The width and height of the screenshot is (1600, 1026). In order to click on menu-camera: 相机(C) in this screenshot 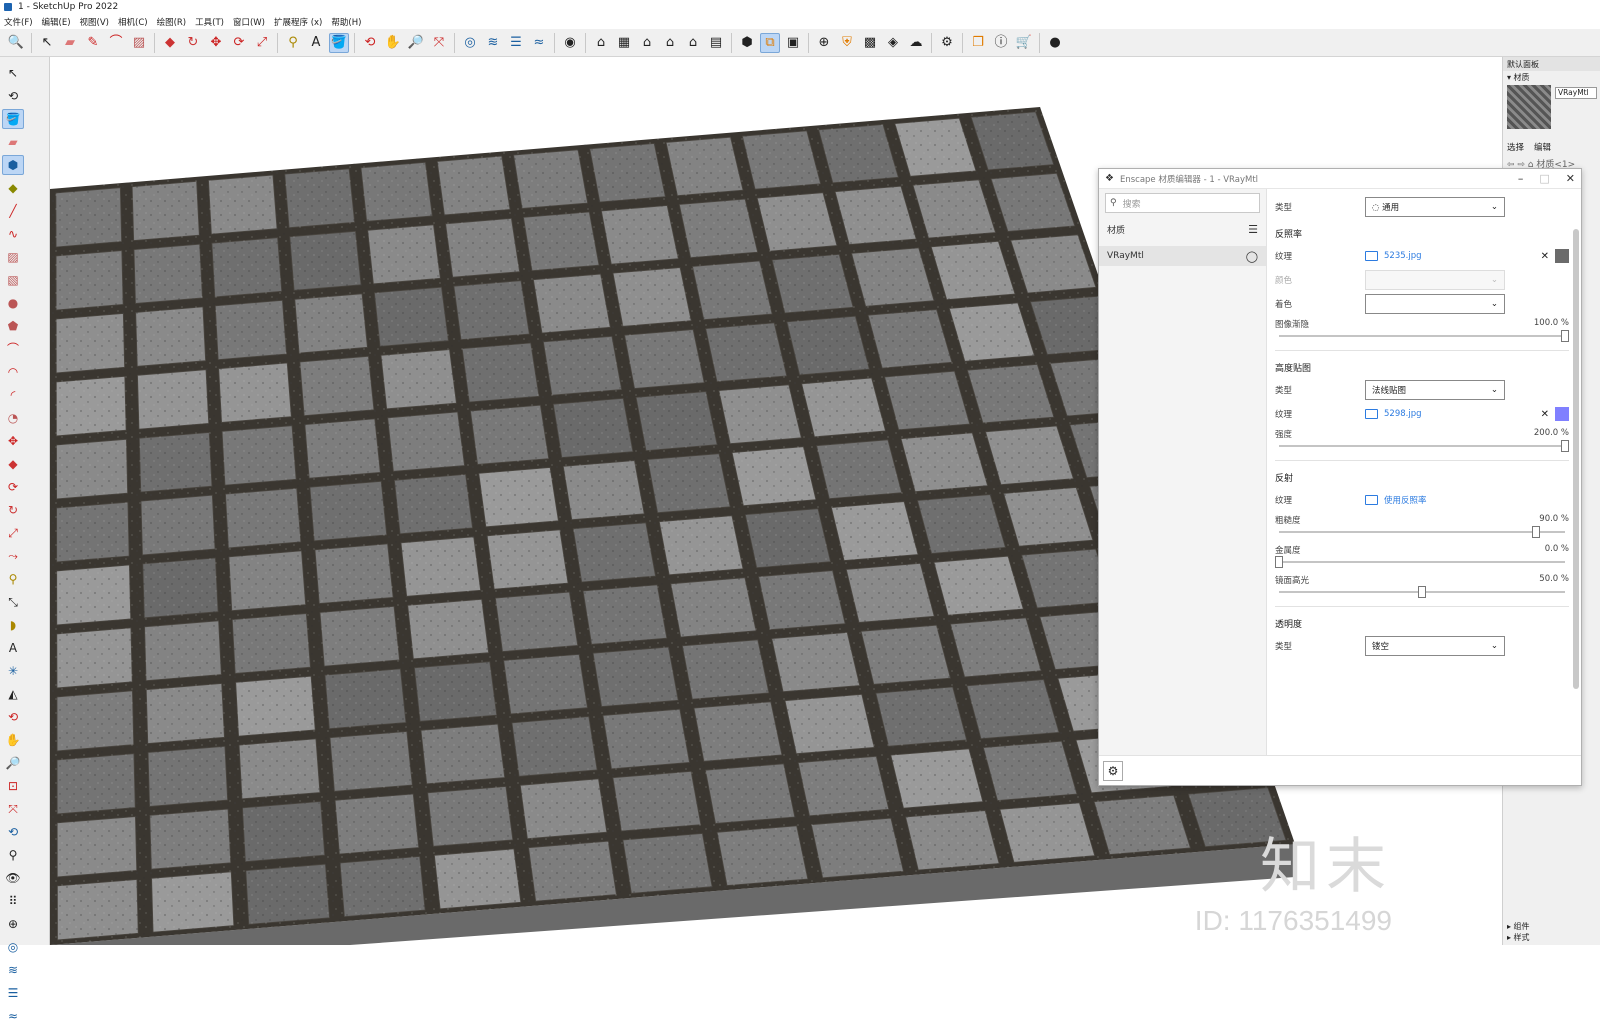, I will do `click(133, 22)`.